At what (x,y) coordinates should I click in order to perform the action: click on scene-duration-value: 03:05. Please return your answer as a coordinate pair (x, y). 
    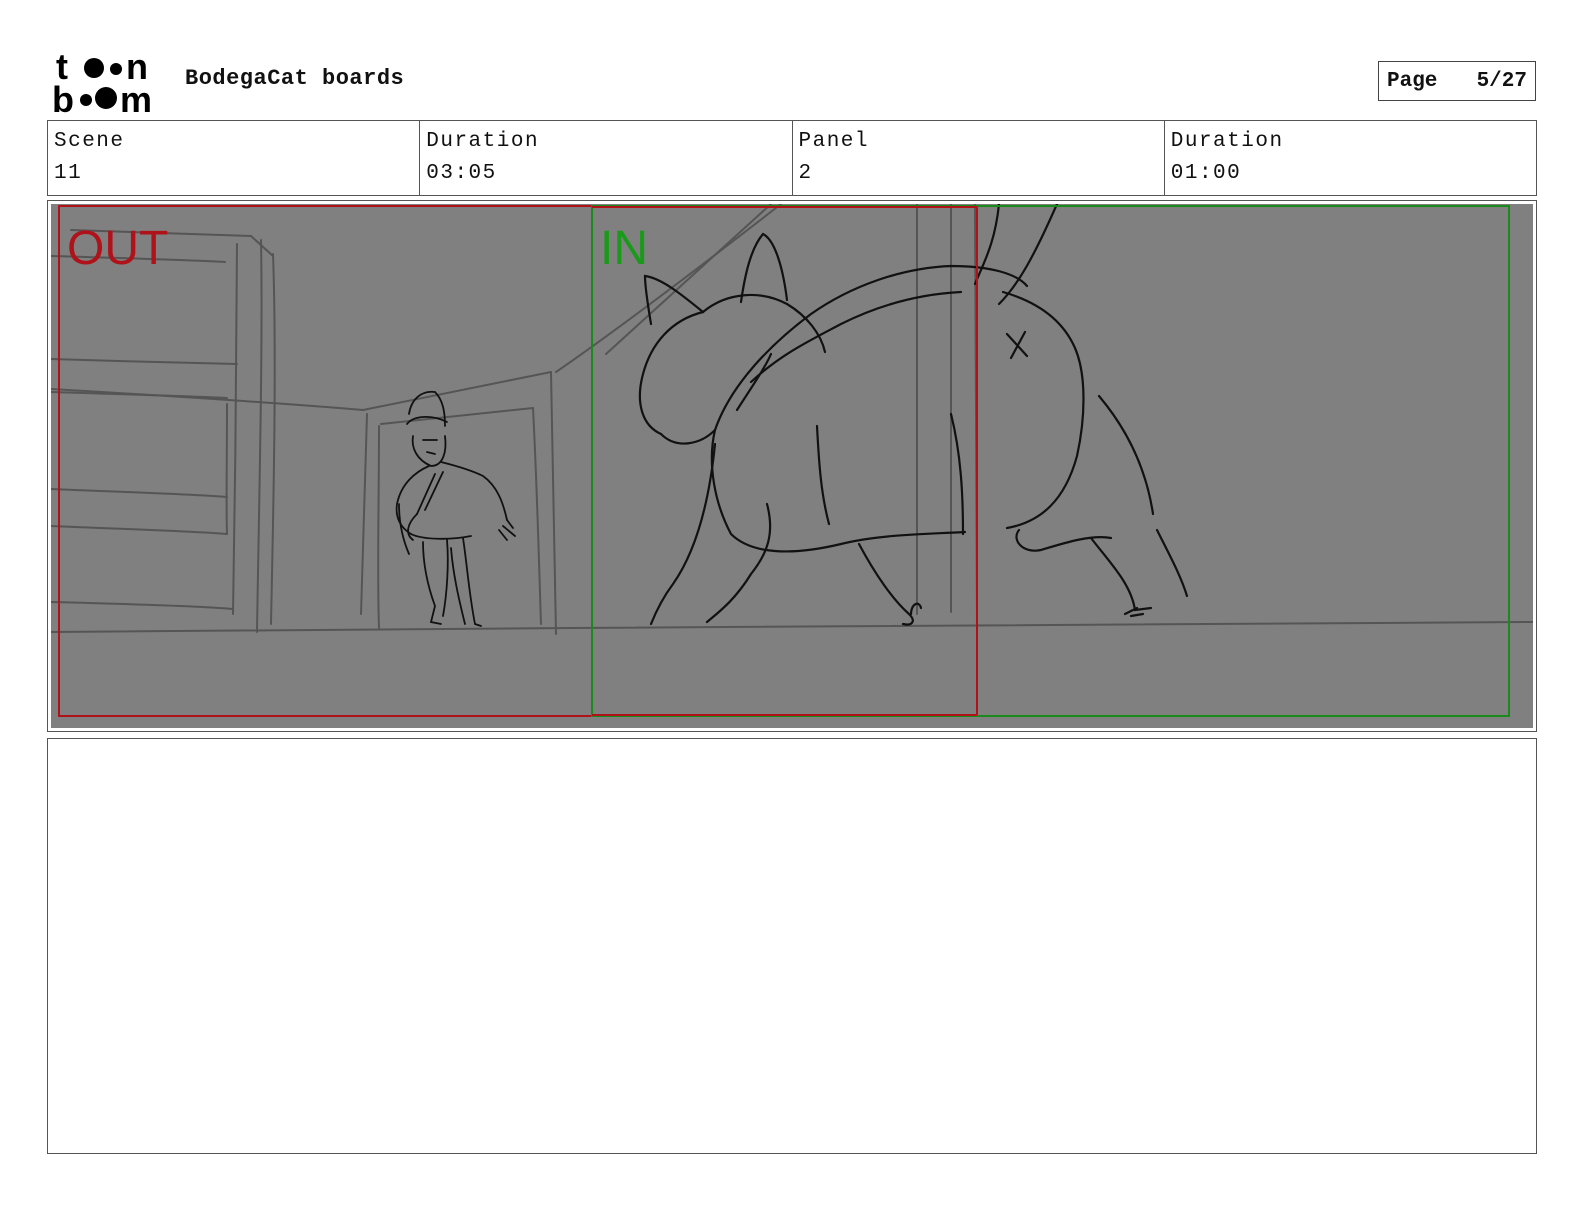
    Looking at the image, I should click on (461, 173).